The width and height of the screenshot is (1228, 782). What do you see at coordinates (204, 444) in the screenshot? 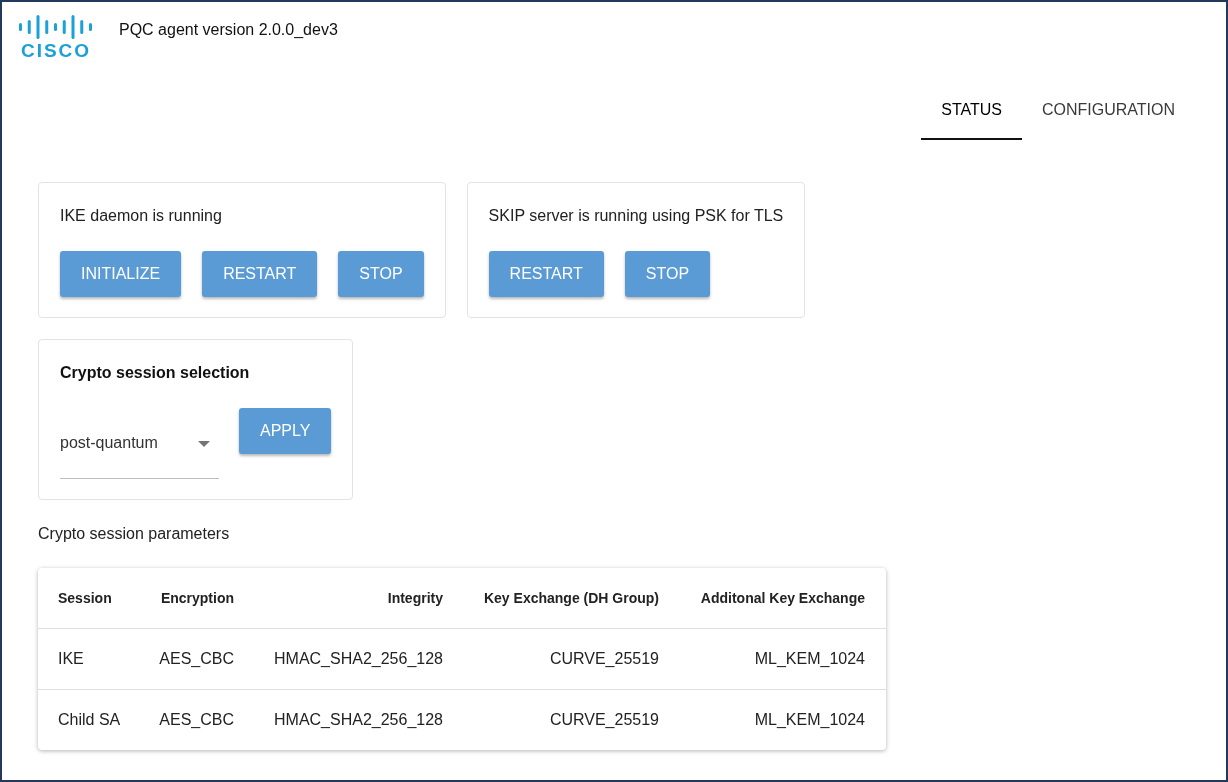
I see `caret-icon` at bounding box center [204, 444].